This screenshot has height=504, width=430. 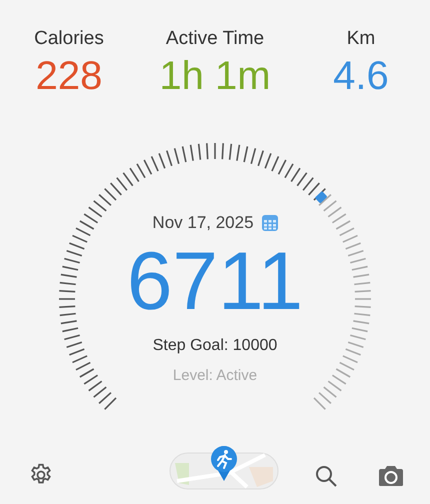 I want to click on progress-marker, so click(x=321, y=197).